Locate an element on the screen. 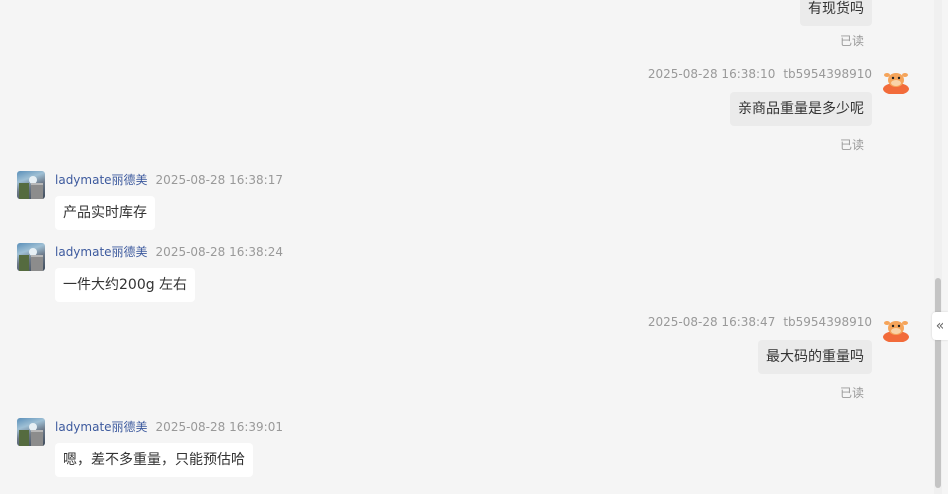  message-meta: 2025-08-28 16:38:47 tb5954398910 is located at coordinates (760, 322).